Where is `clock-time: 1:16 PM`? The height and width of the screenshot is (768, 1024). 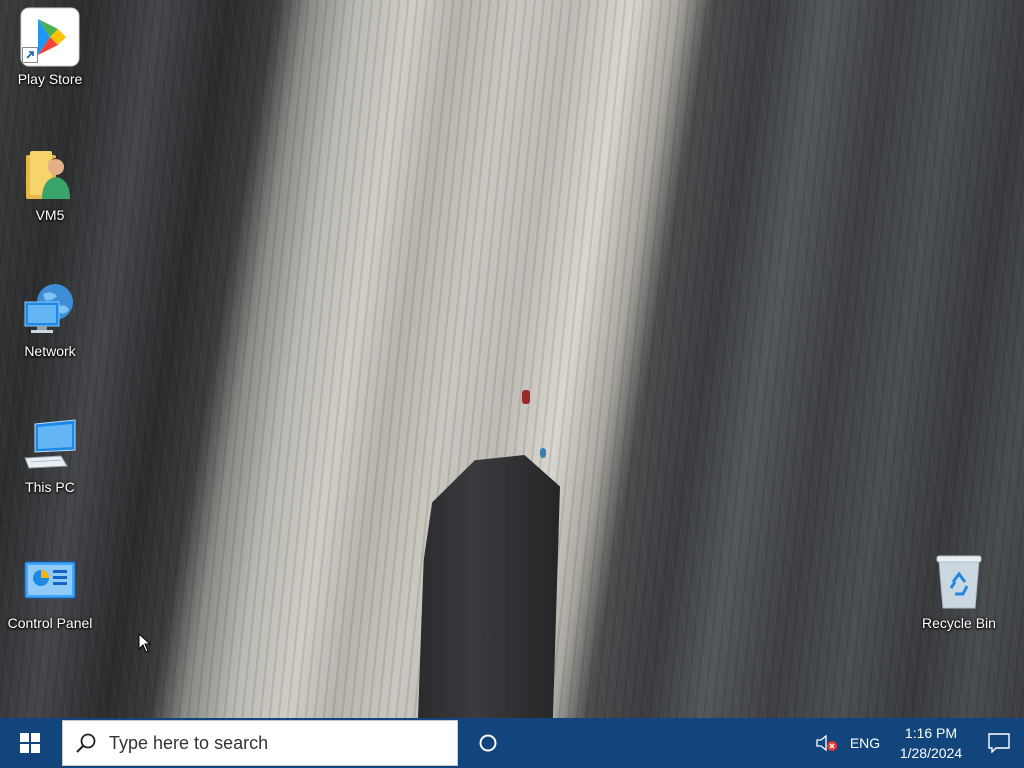 clock-time: 1:16 PM is located at coordinates (931, 733).